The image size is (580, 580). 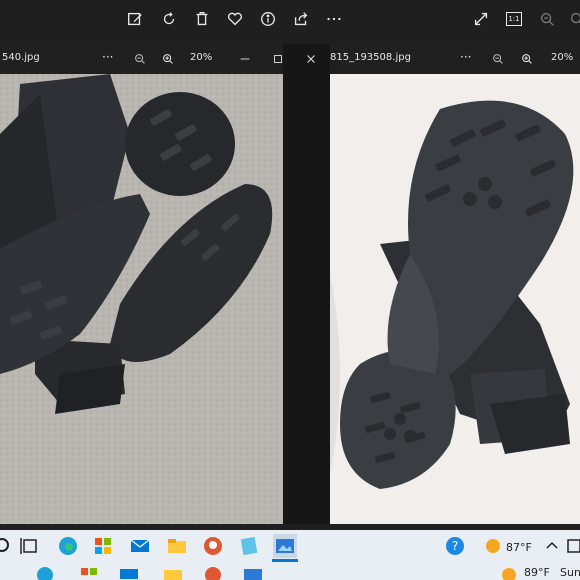 What do you see at coordinates (135, 19) in the screenshot?
I see `edit-image-icon` at bounding box center [135, 19].